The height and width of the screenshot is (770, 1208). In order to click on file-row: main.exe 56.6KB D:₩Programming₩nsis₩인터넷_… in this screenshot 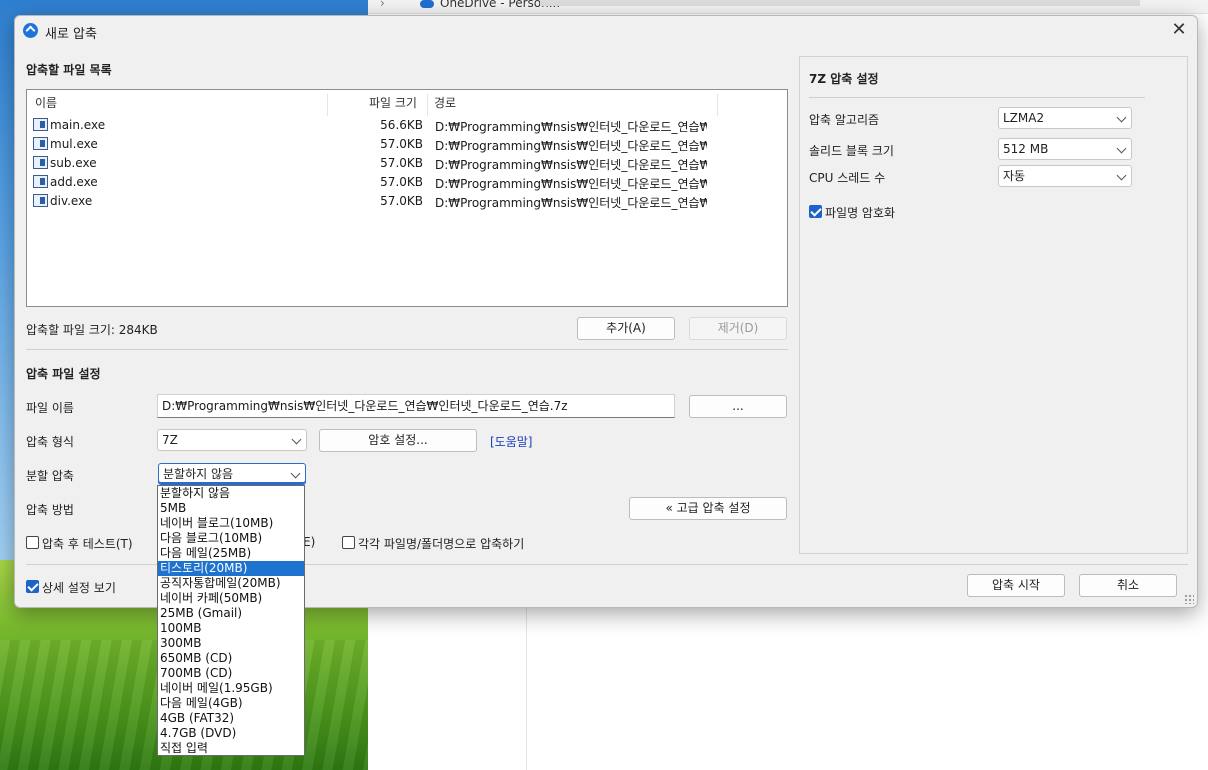, I will do `click(407, 125)`.